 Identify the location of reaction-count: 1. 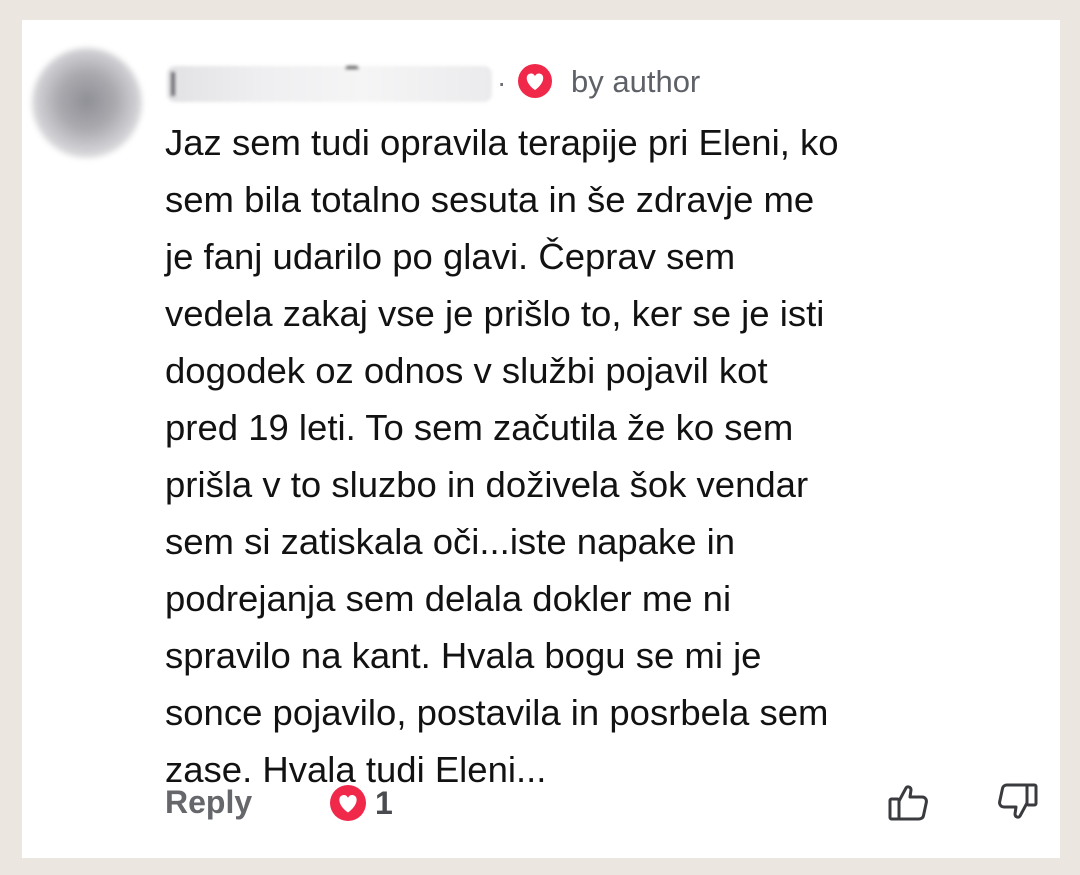
(384, 803).